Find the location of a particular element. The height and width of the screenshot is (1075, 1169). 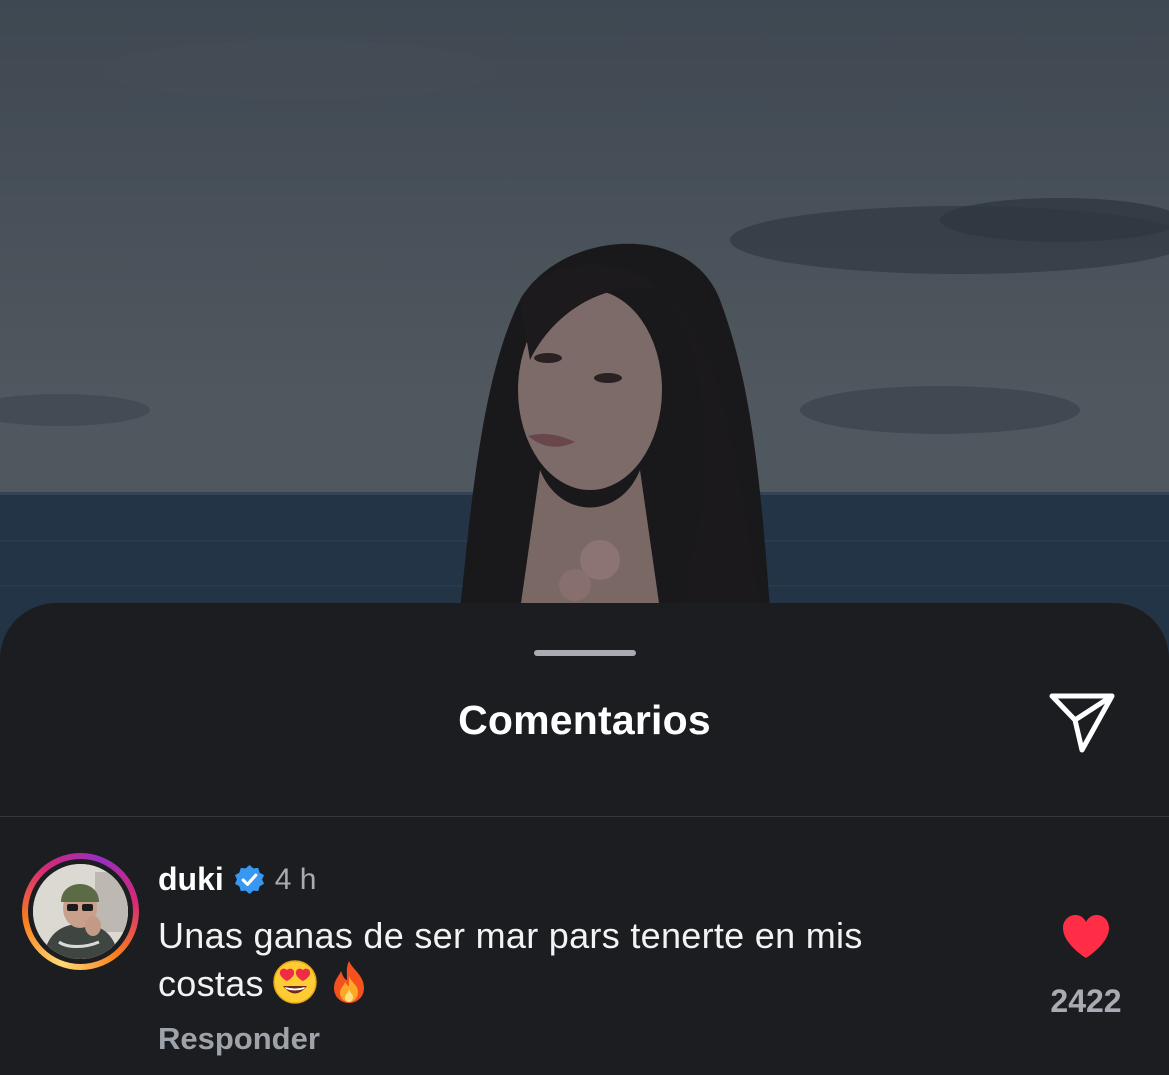

comment-username: duki is located at coordinates (191, 879).